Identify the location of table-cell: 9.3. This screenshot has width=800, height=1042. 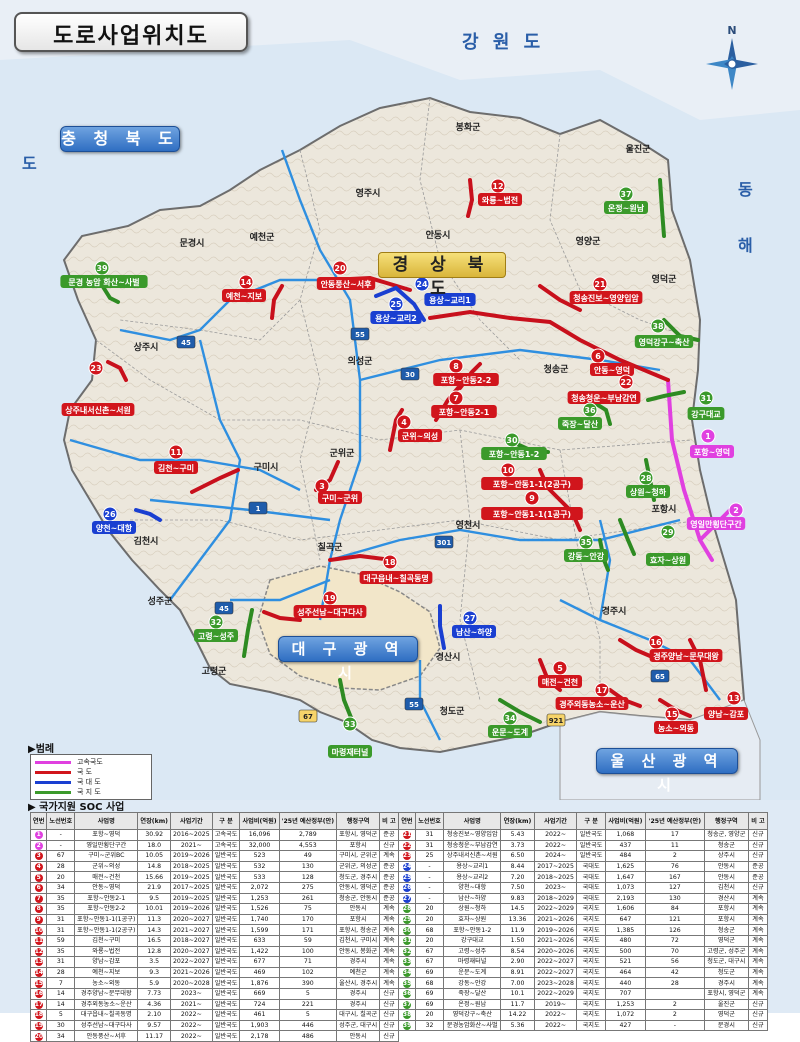
(154, 972).